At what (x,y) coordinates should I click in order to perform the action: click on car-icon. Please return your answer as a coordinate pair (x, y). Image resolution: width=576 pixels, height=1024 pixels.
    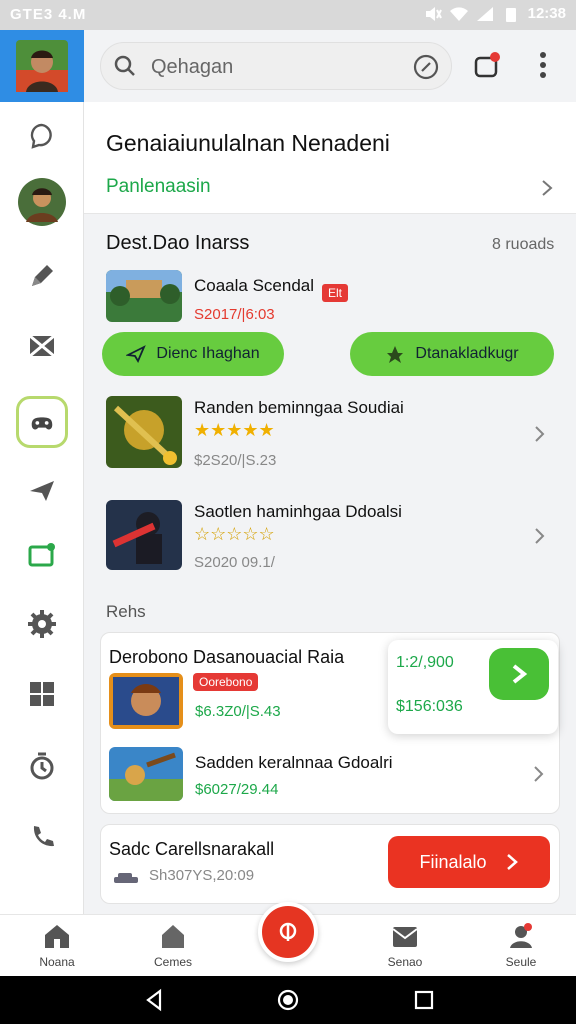
    Looking at the image, I should click on (126, 878).